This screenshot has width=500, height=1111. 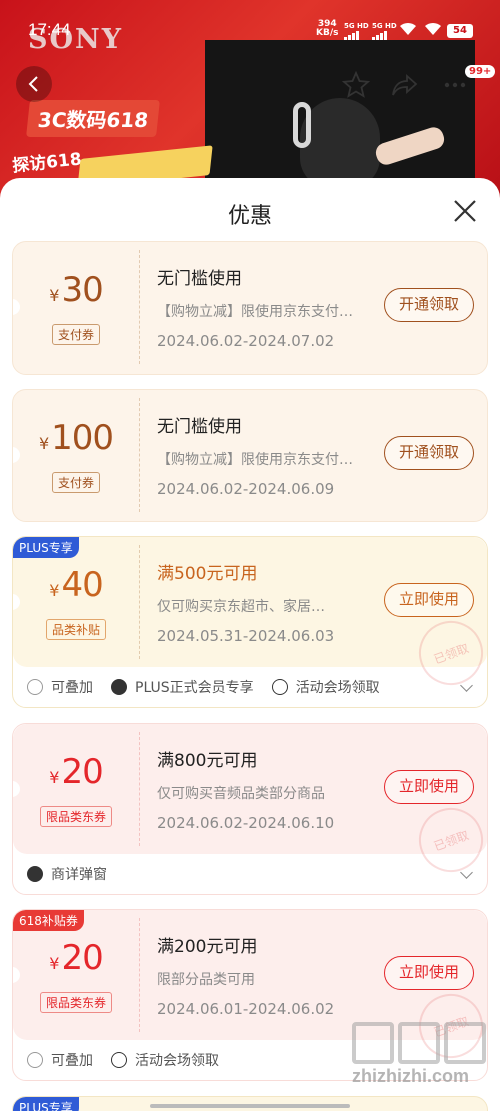 I want to click on coupon-dates: 2024.06.01-2024.06.02, so click(x=246, y=1009).